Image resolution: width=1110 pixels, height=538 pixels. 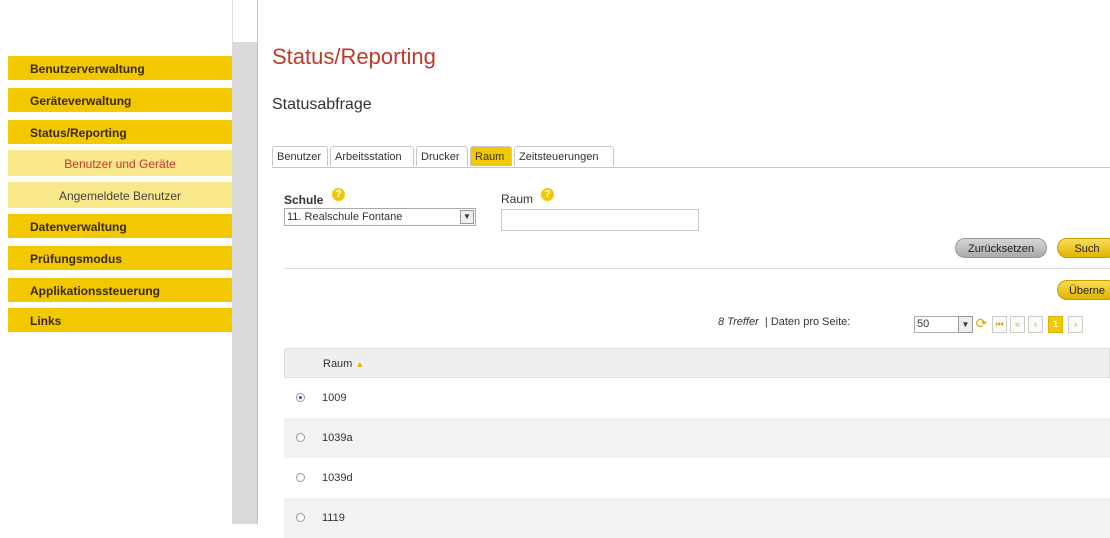 I want to click on page-current: 1, so click(x=1055, y=324).